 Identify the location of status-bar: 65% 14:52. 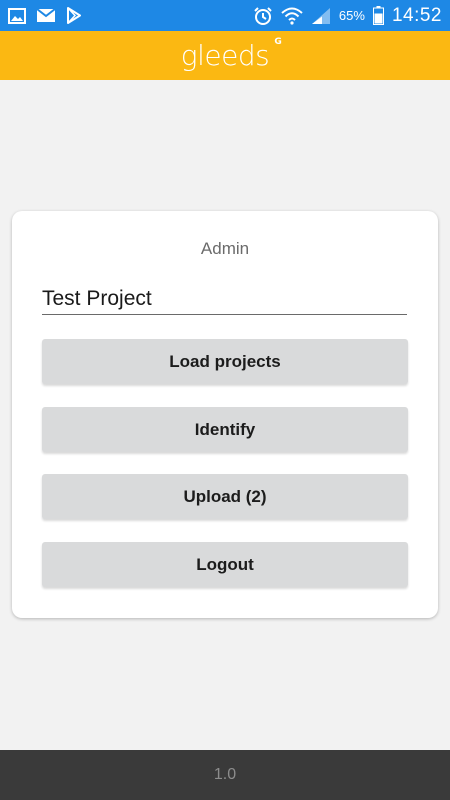
(225, 15).